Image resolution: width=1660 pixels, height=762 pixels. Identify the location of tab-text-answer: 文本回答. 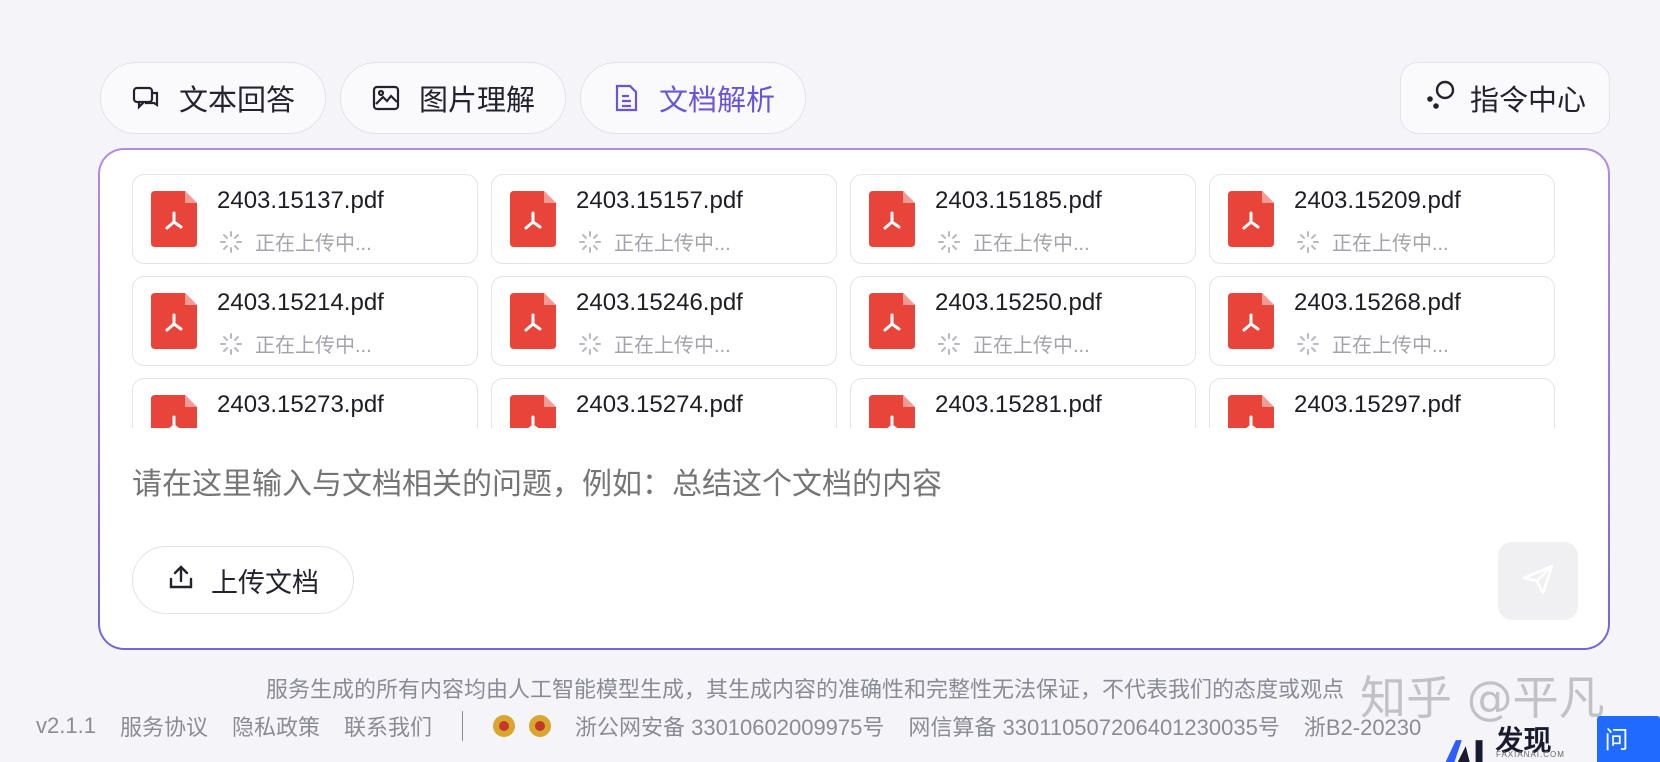
(213, 98).